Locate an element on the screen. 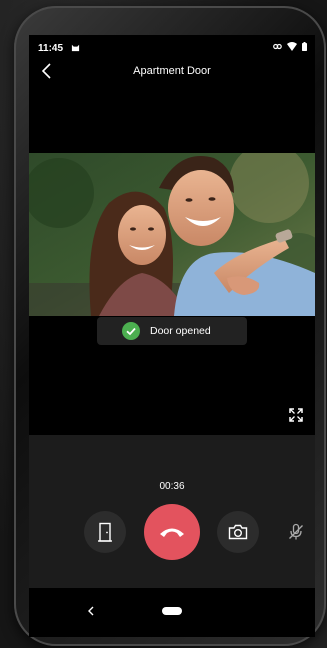 The height and width of the screenshot is (648, 327). man-face is located at coordinates (201, 208).